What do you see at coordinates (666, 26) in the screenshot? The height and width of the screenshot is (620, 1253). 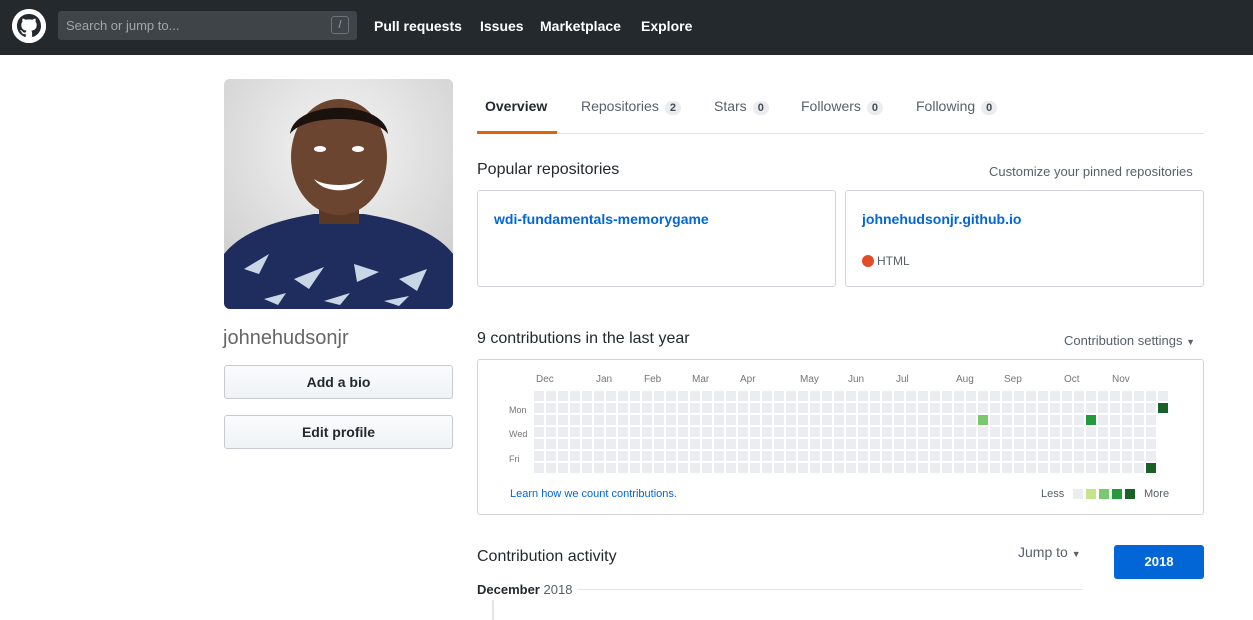 I see `nav-explore: Explore` at bounding box center [666, 26].